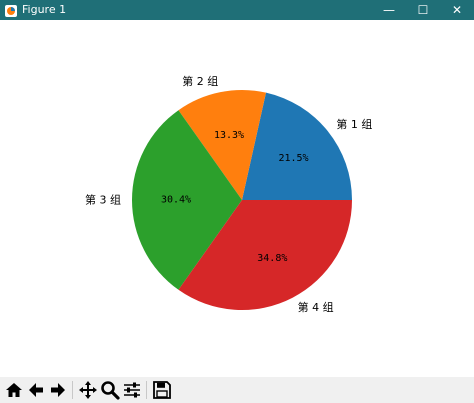 The width and height of the screenshot is (474, 403). What do you see at coordinates (272, 258) in the screenshot?
I see `slice-percentage-label: 34.8%` at bounding box center [272, 258].